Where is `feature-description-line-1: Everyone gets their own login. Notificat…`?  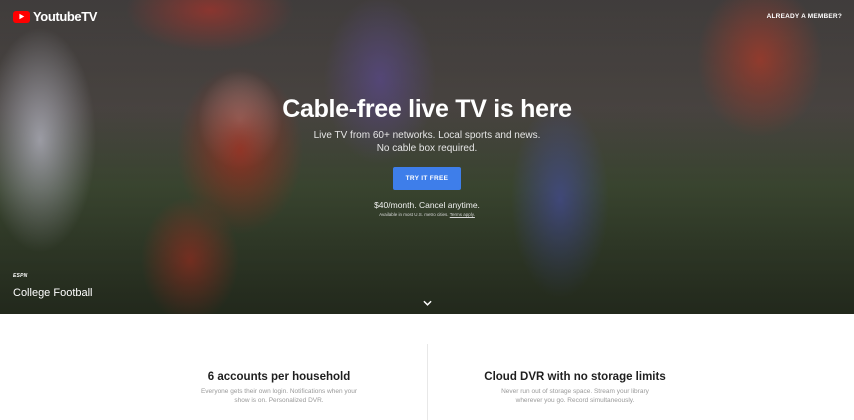
feature-description-line-1: Everyone gets their own login. Notificat… is located at coordinates (279, 391).